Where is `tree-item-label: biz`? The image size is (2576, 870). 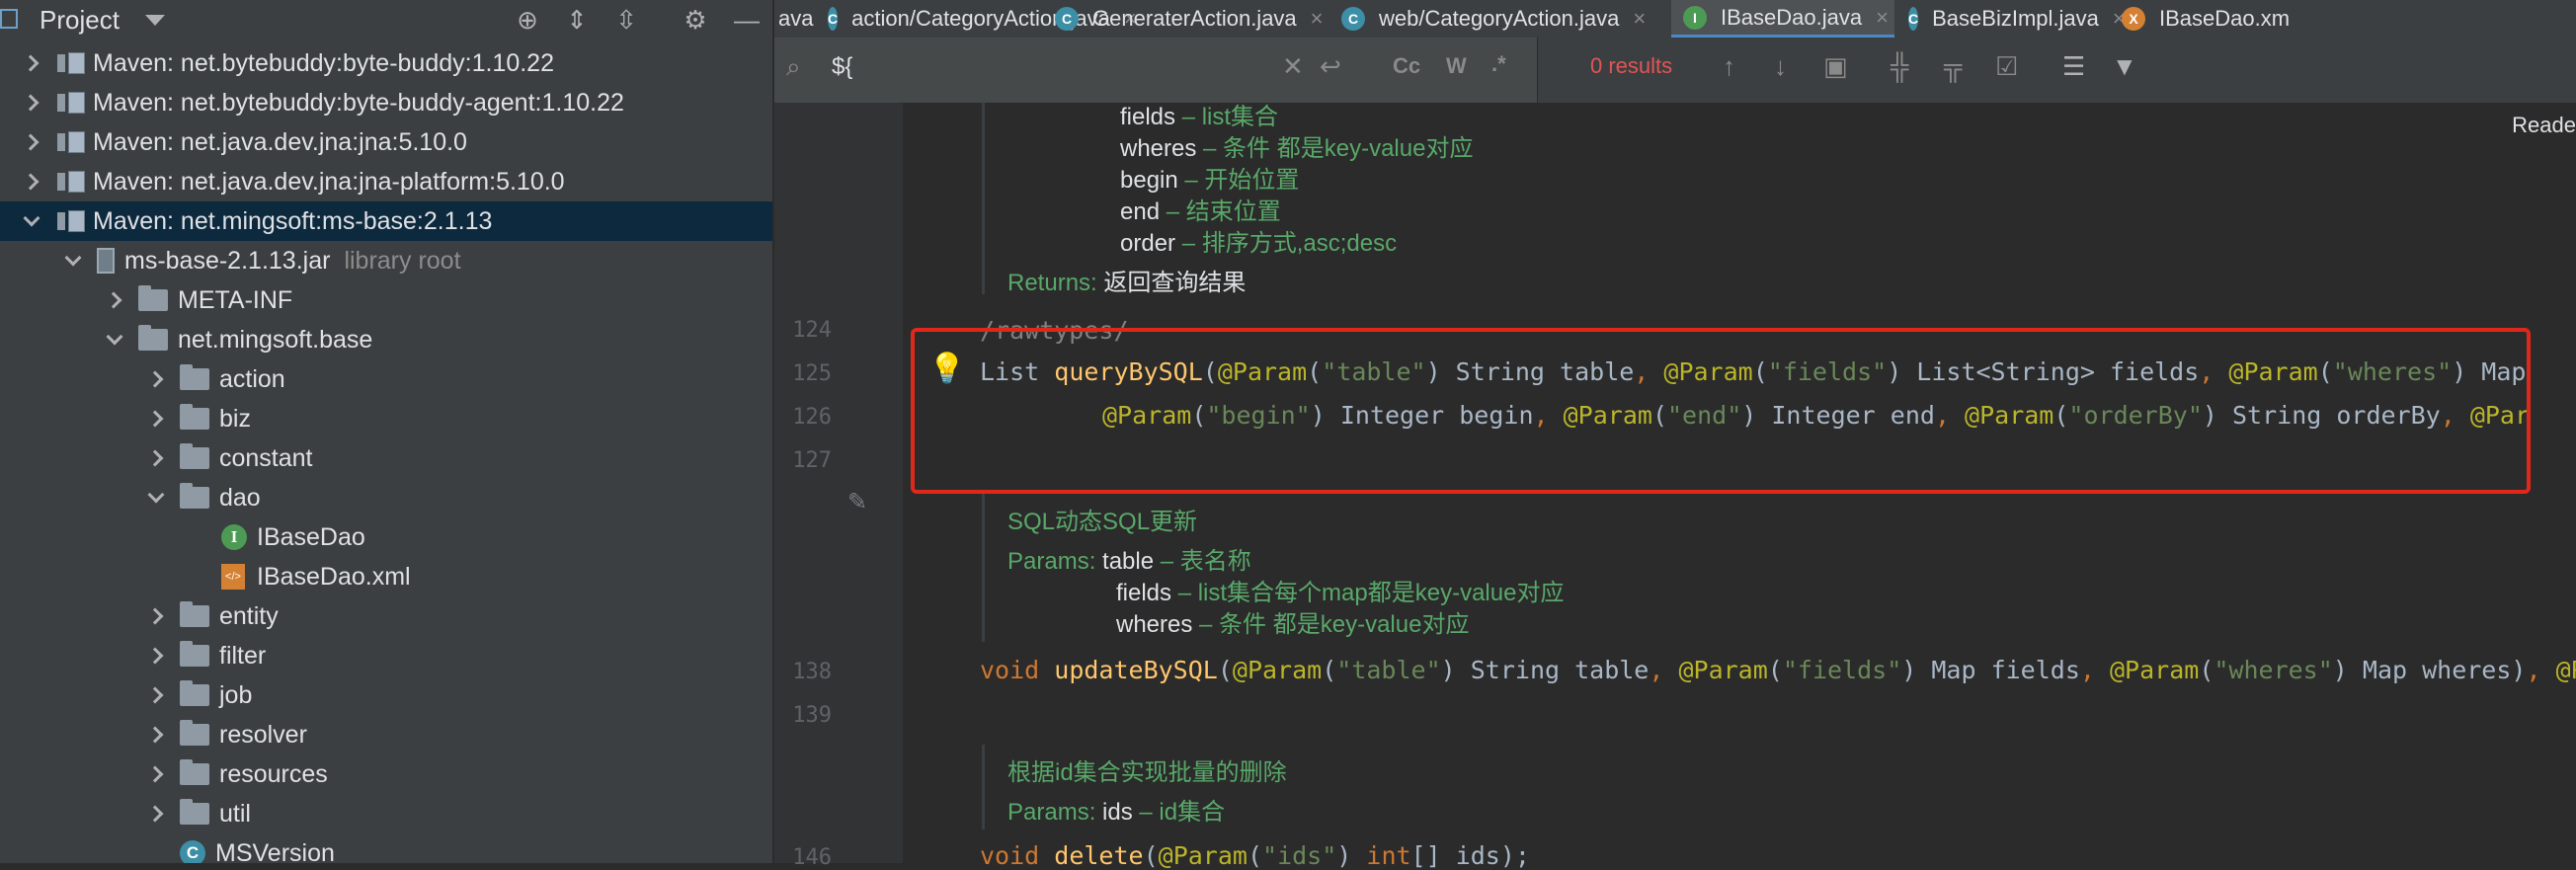
tree-item-label: biz is located at coordinates (235, 418).